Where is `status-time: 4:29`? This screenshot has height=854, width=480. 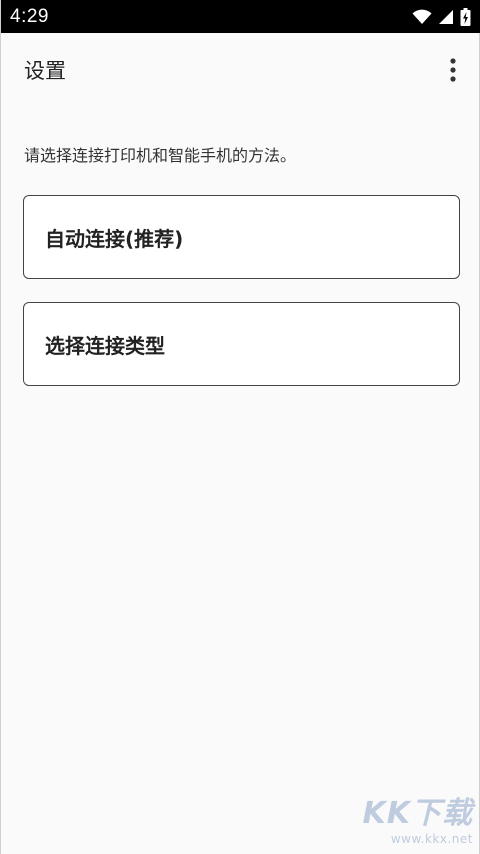 status-time: 4:29 is located at coordinates (29, 16).